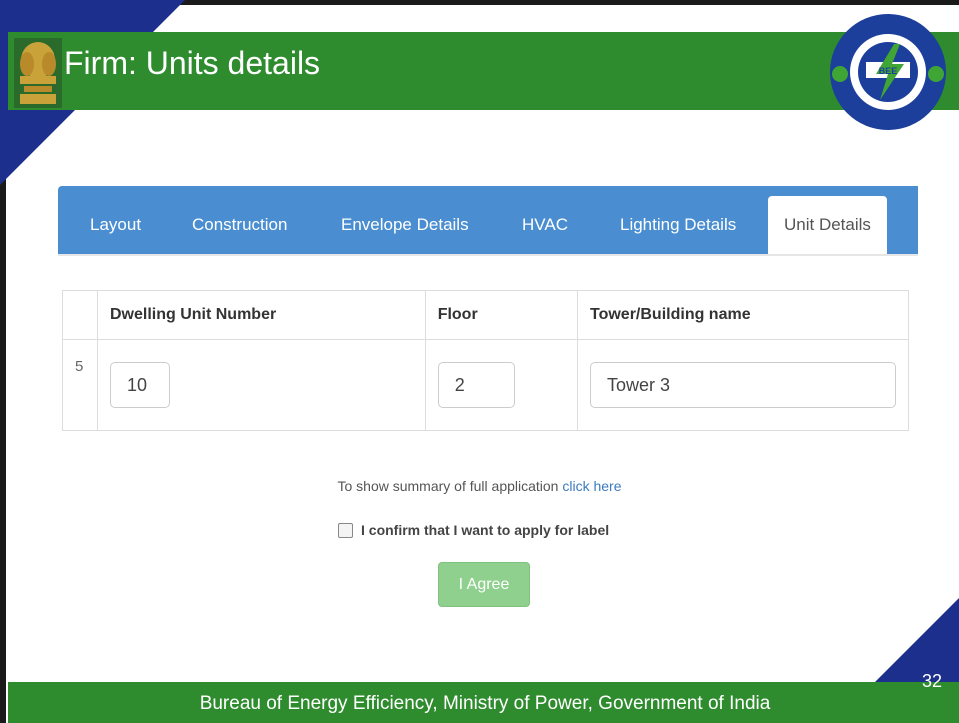 Image resolution: width=959 pixels, height=723 pixels. I want to click on floor-input, so click(476, 385).